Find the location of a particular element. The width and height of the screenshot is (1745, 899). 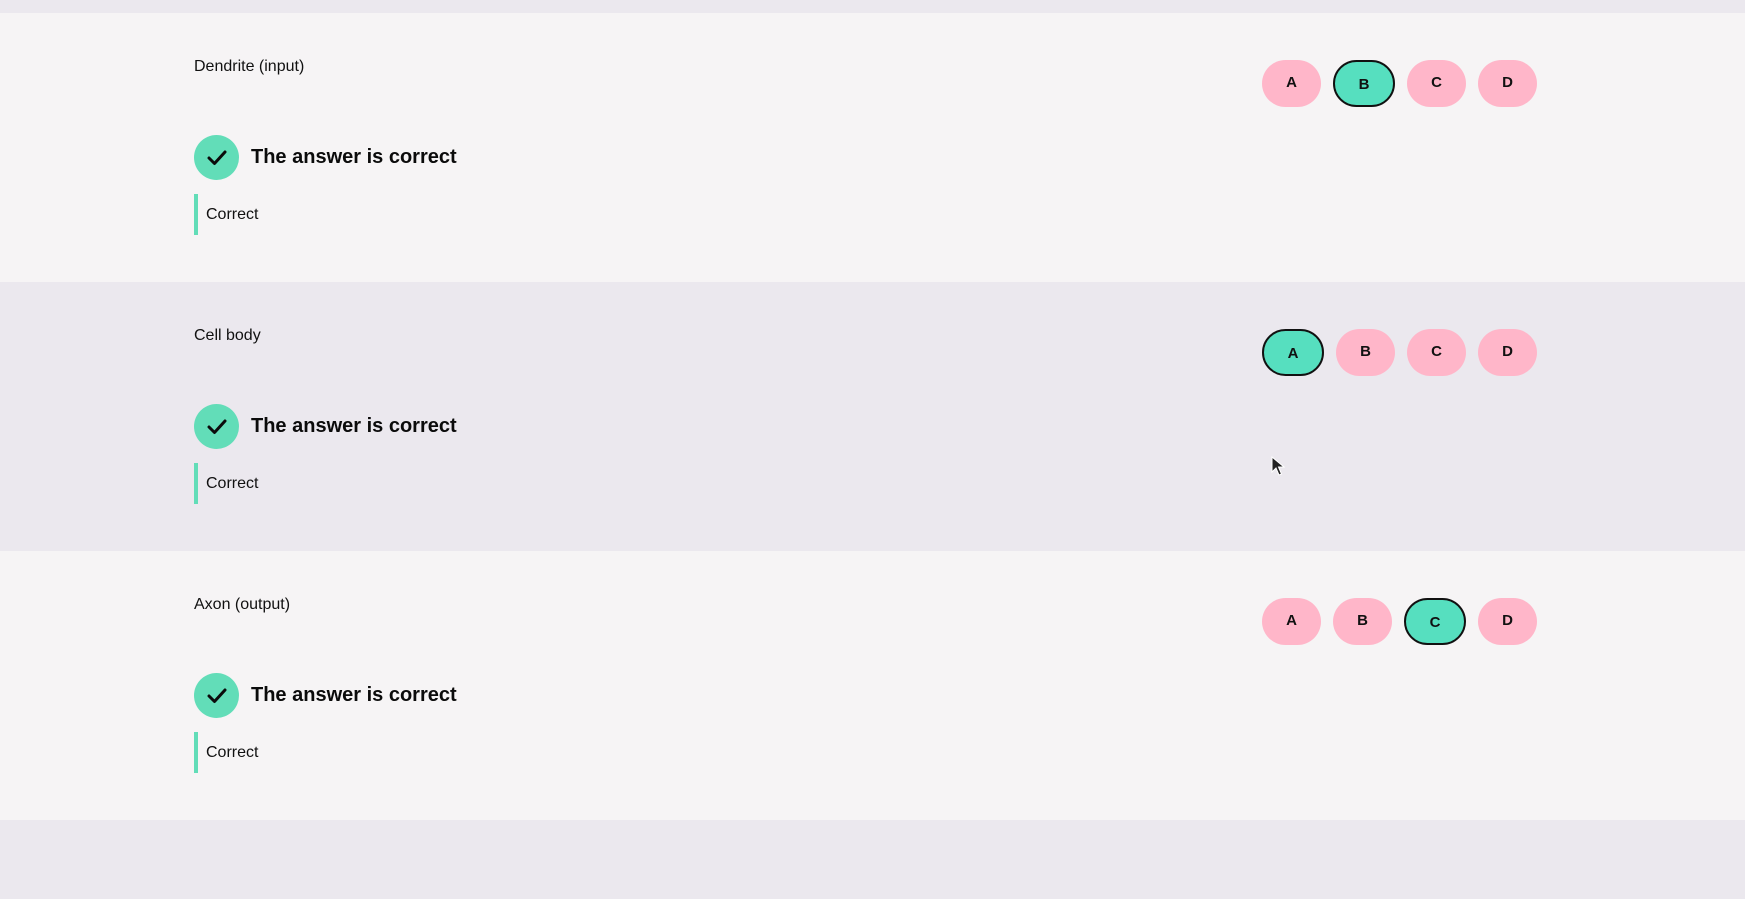

top-strip is located at coordinates (872, 6).